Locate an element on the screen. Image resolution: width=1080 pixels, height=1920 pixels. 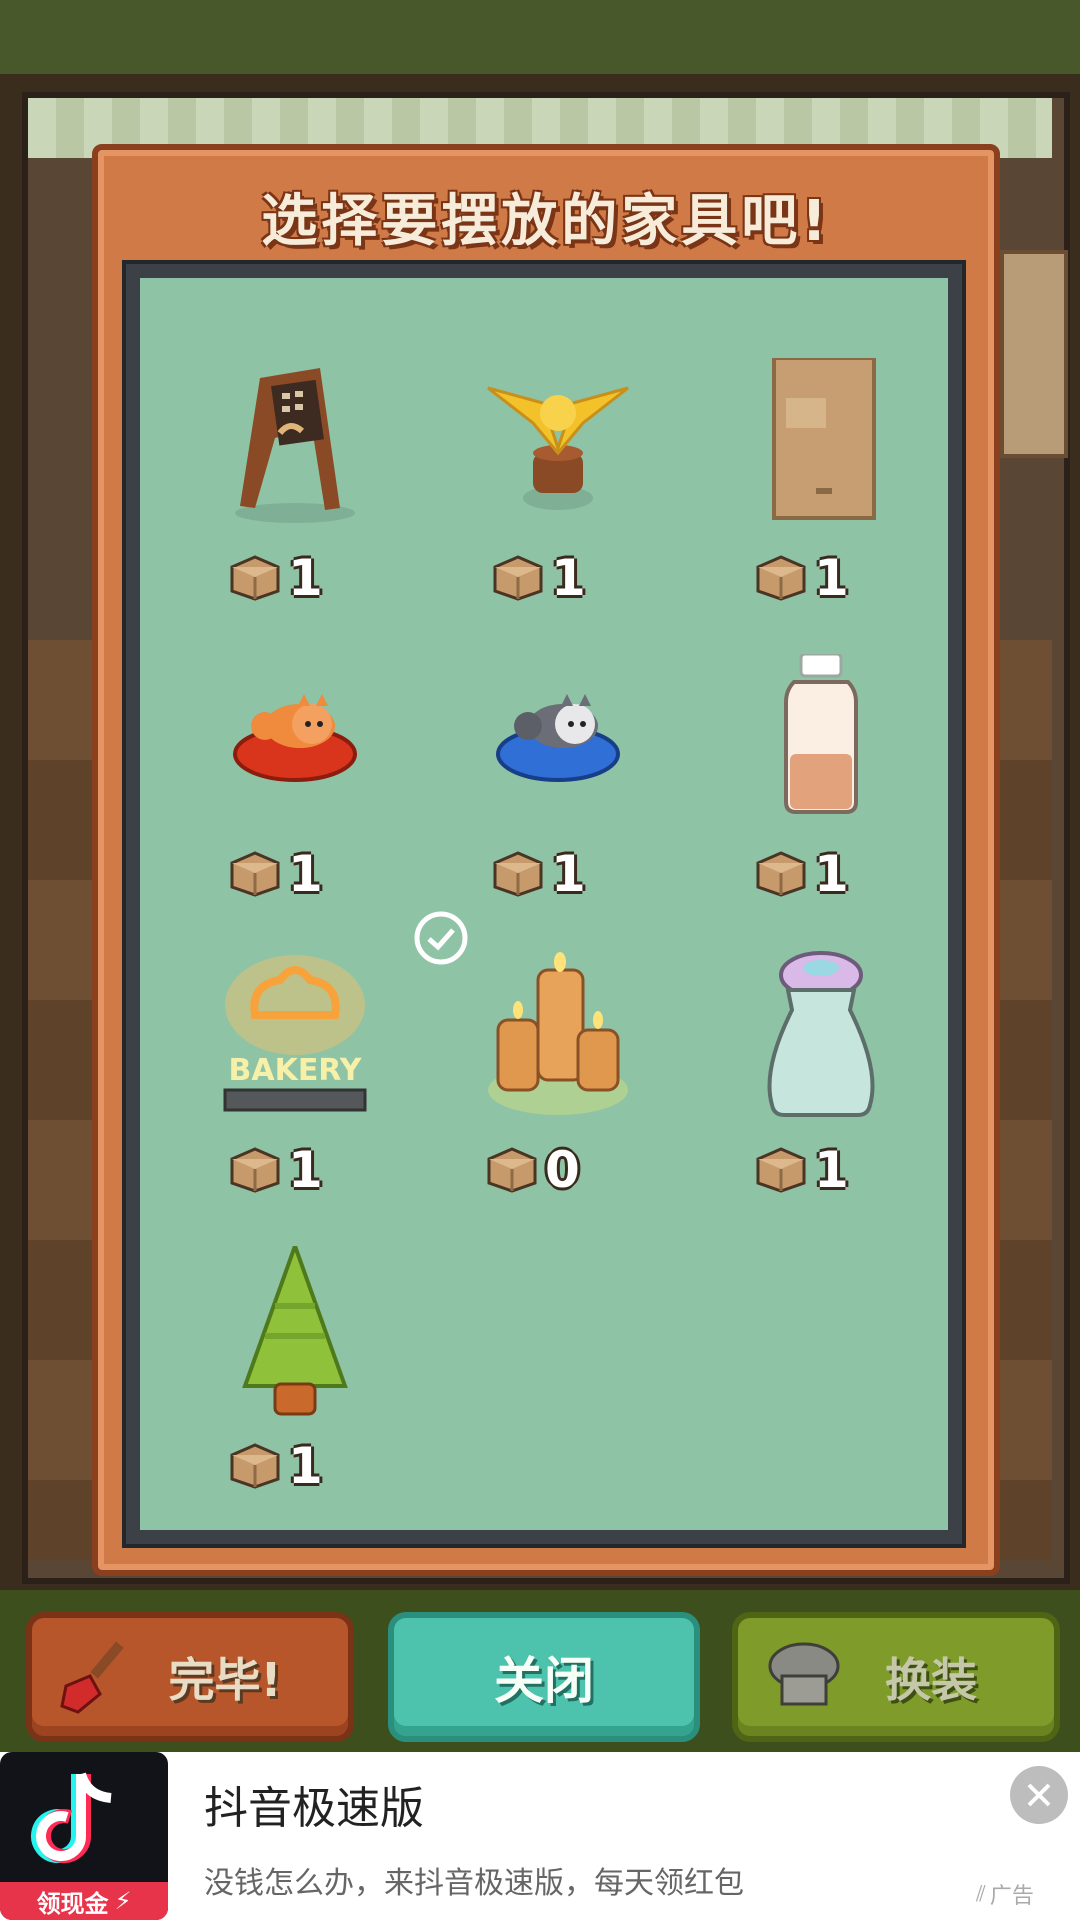
furniture-item-milk-bottle: 1 is located at coordinates (821, 784).